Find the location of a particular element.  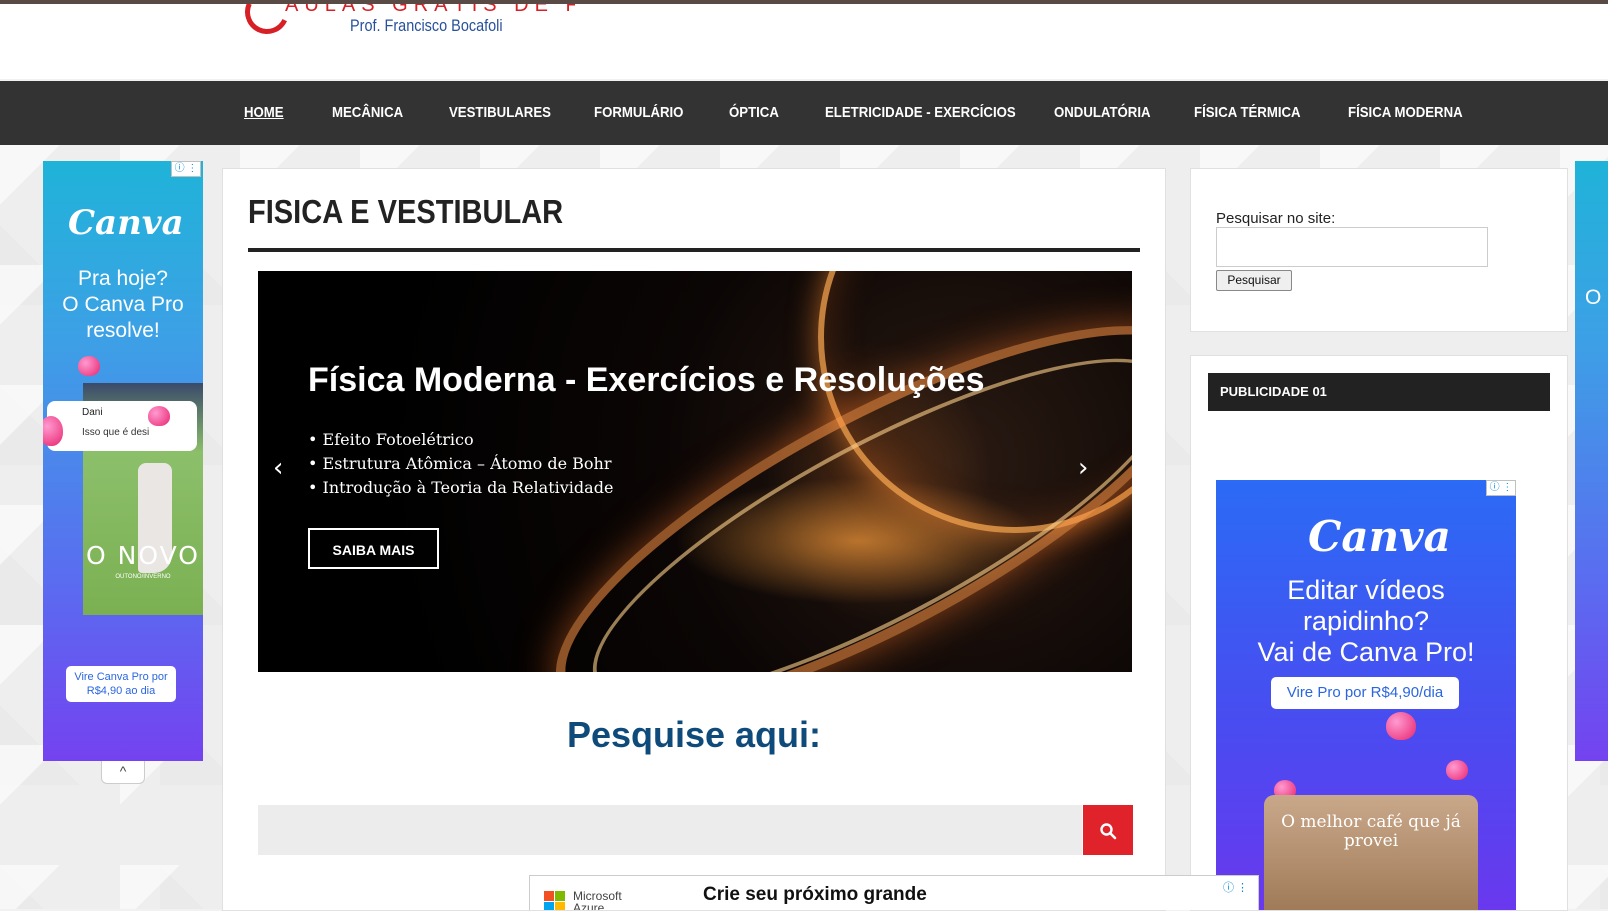

bottom-ad-brand: Microsoft Azure is located at coordinates (597, 899).